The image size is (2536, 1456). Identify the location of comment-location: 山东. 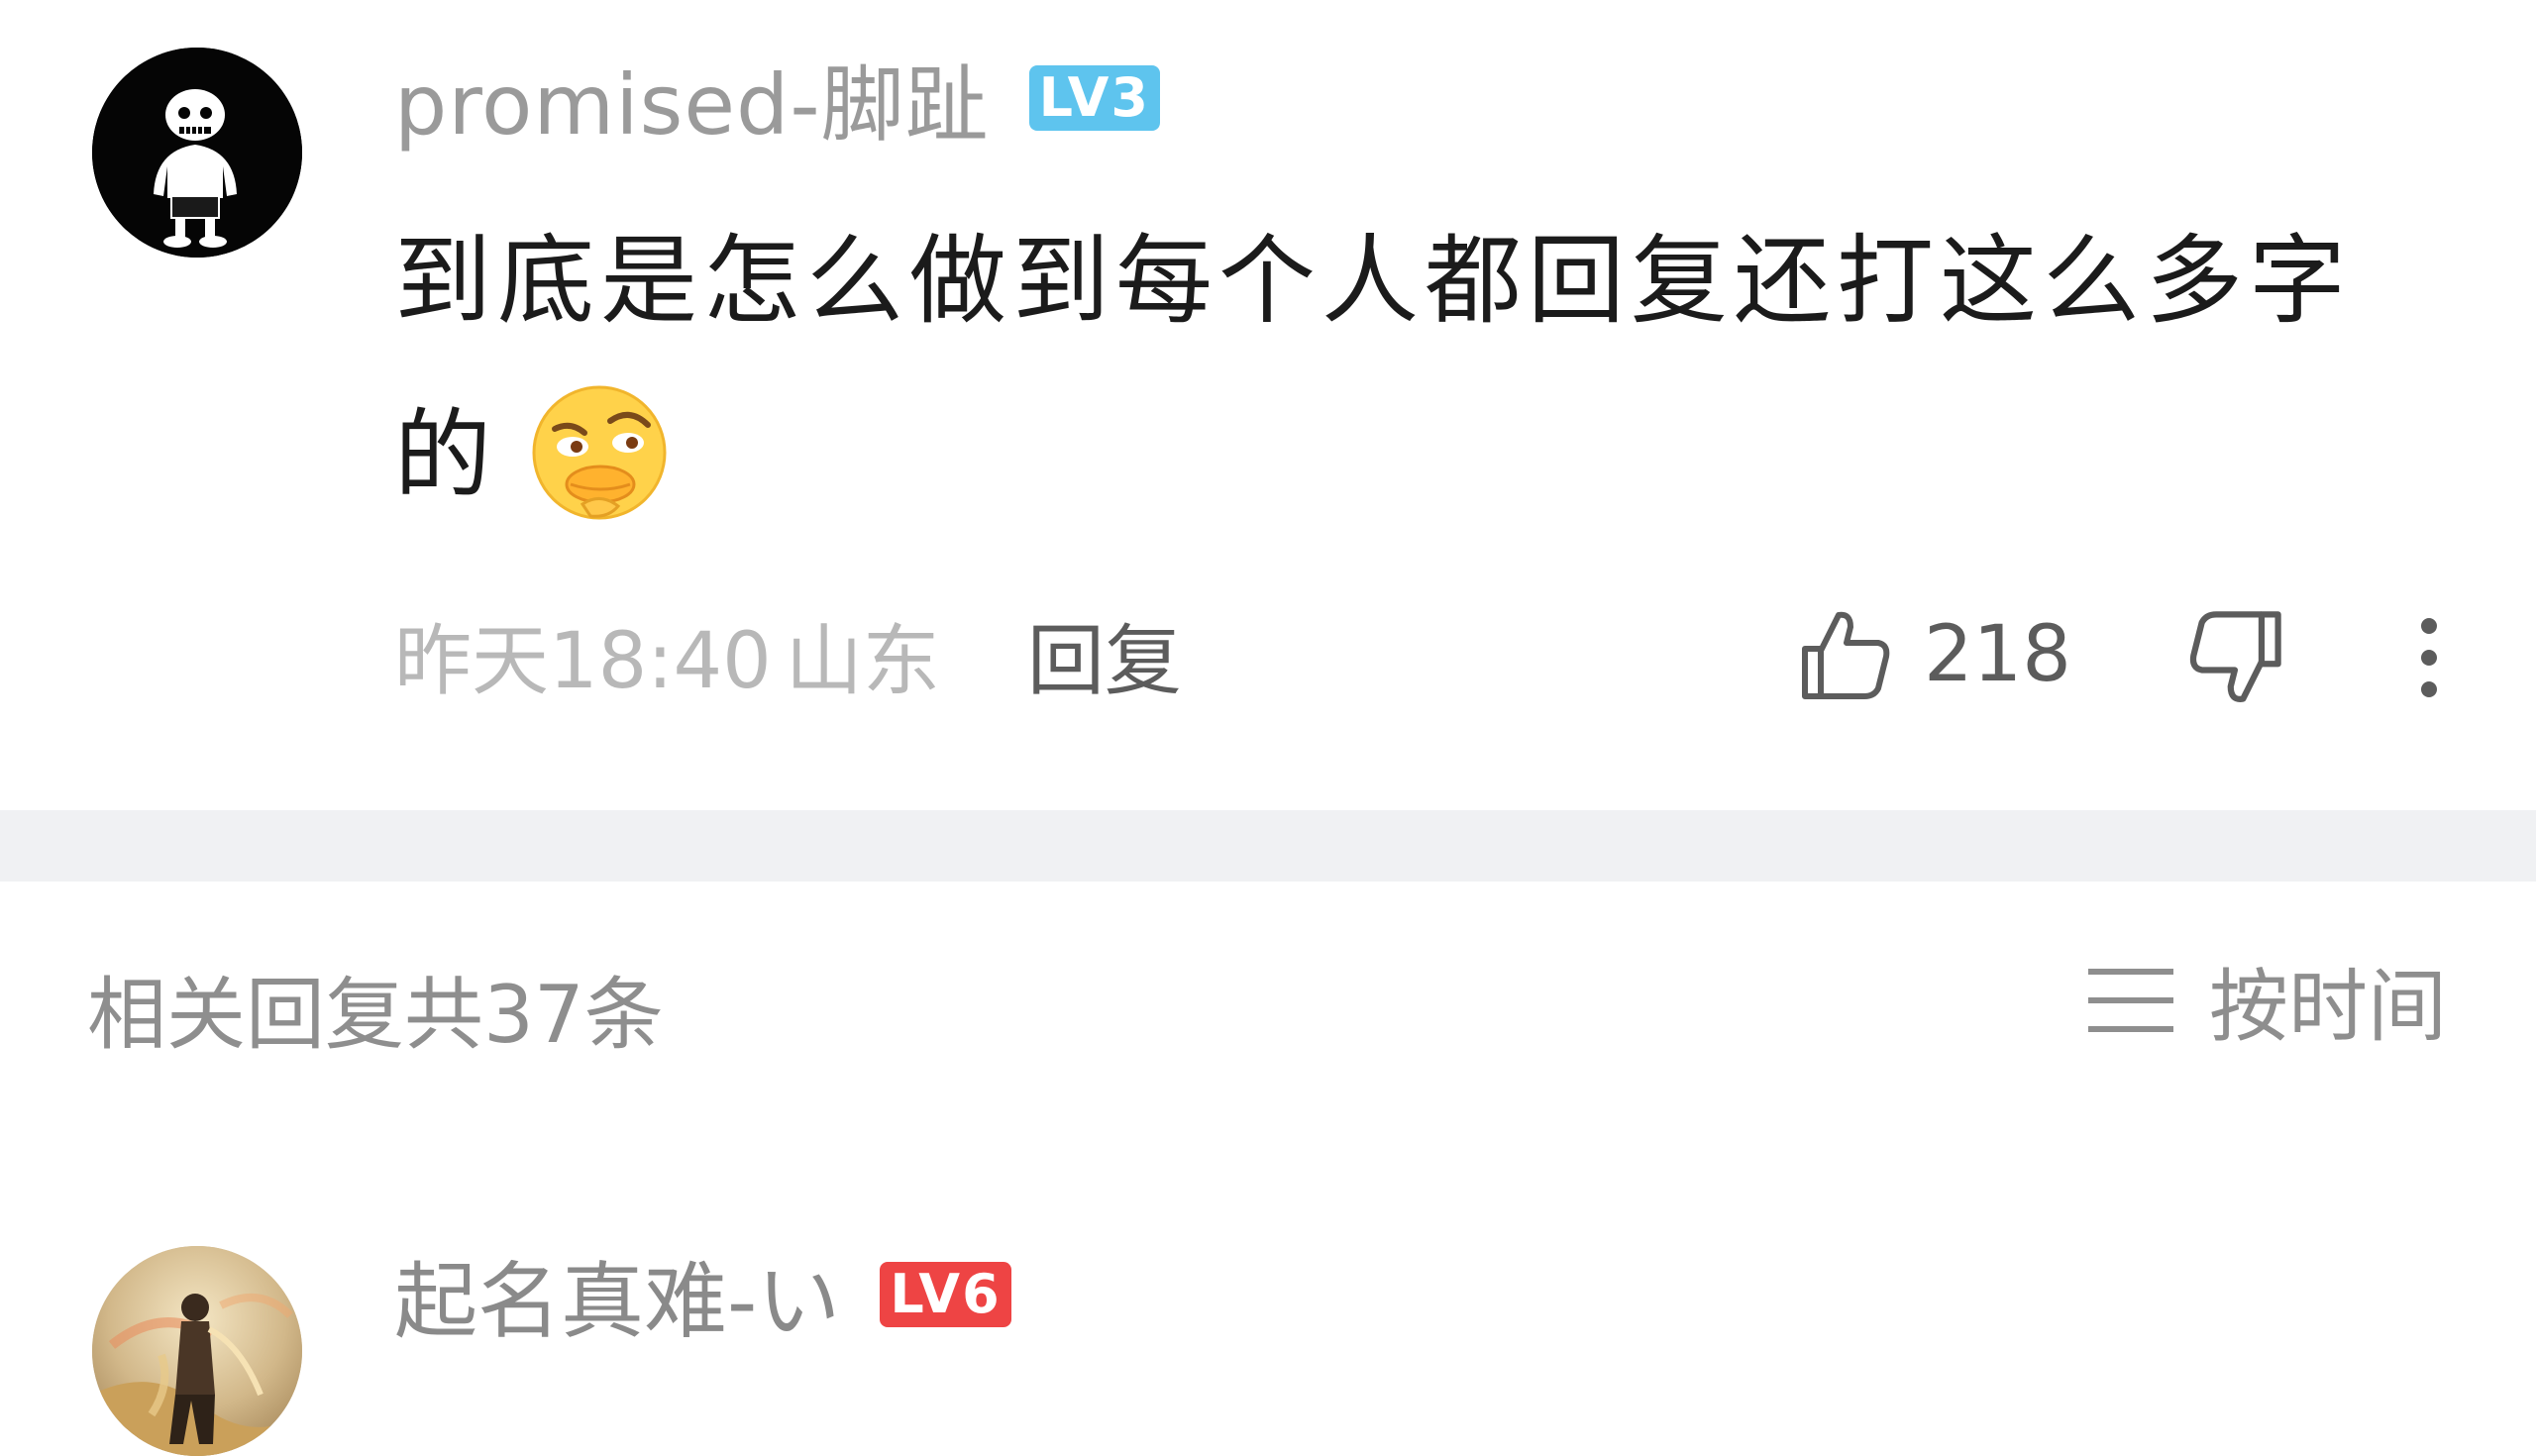
(862, 661).